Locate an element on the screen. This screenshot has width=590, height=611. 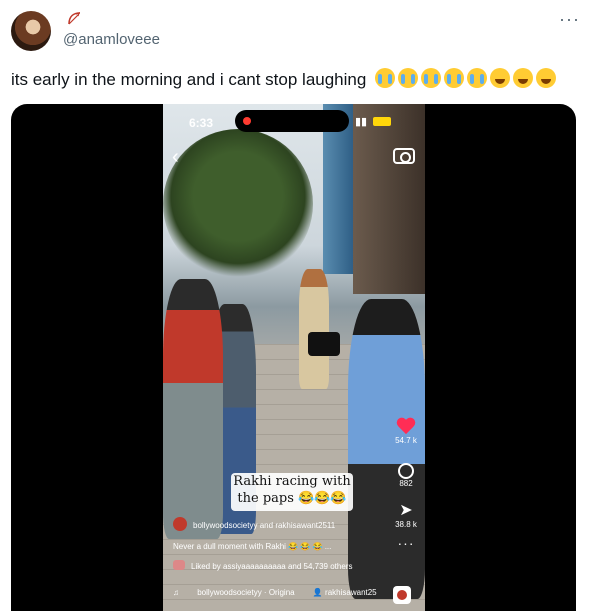
tree is located at coordinates (238, 204).